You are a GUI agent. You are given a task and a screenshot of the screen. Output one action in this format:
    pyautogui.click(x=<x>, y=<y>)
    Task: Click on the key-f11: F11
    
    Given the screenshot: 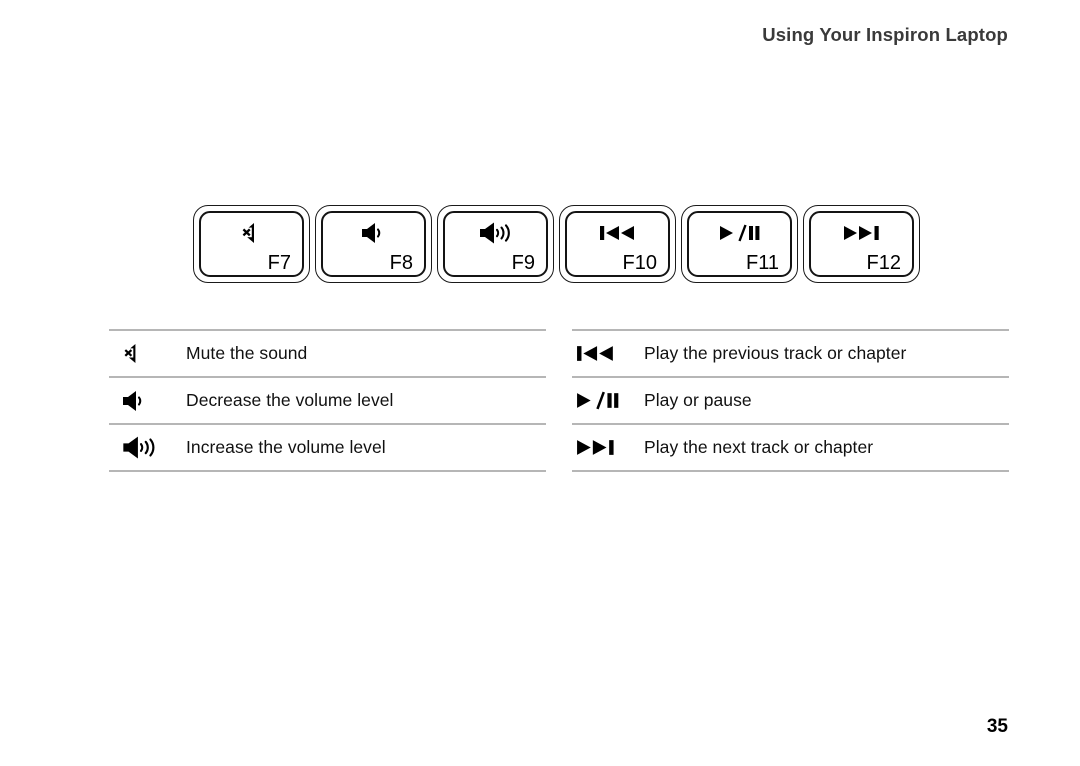 What is the action you would take?
    pyautogui.click(x=739, y=244)
    